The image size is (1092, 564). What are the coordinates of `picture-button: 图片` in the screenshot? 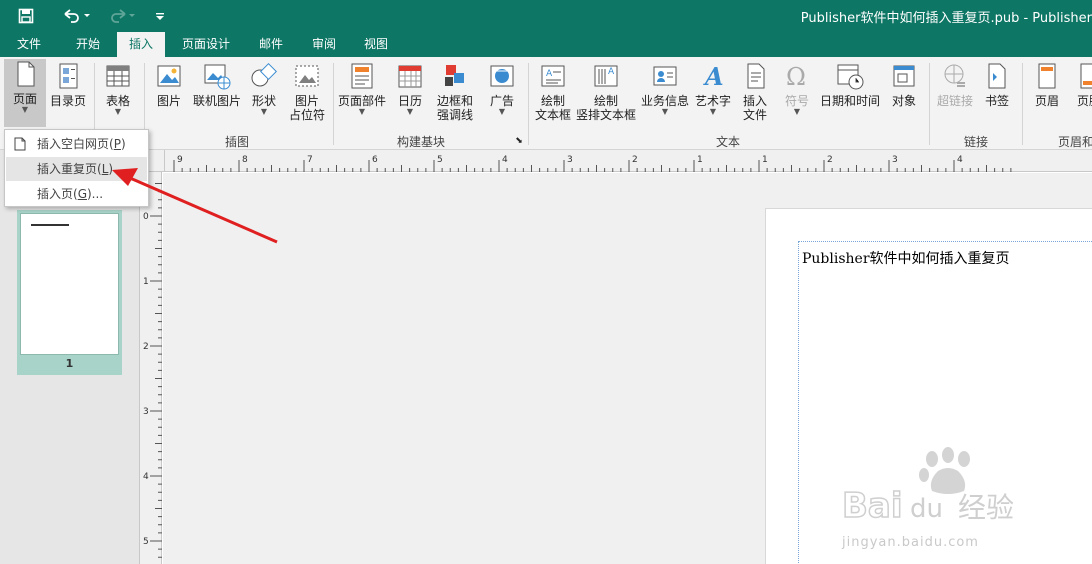 It's located at (169, 84).